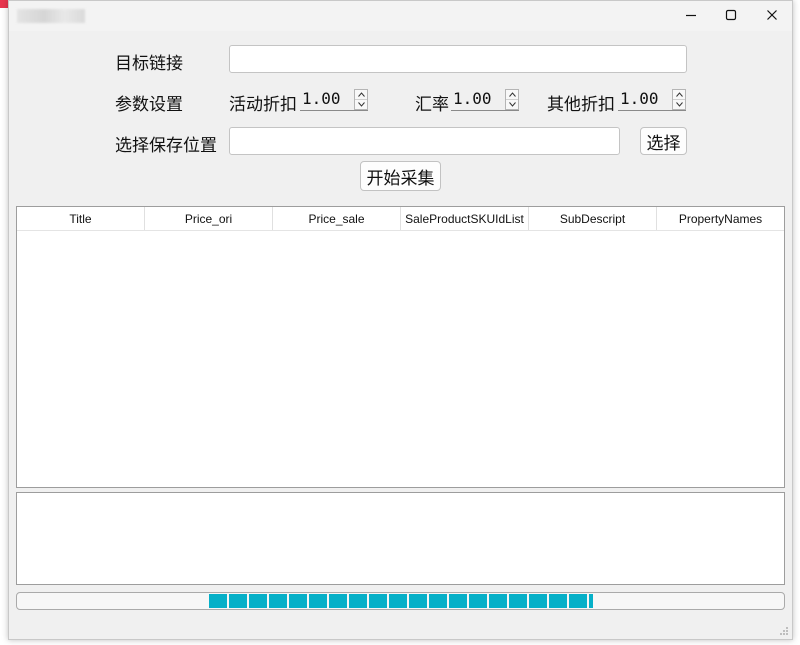 The image size is (800, 645). I want to click on app-icon, so click(51, 16).